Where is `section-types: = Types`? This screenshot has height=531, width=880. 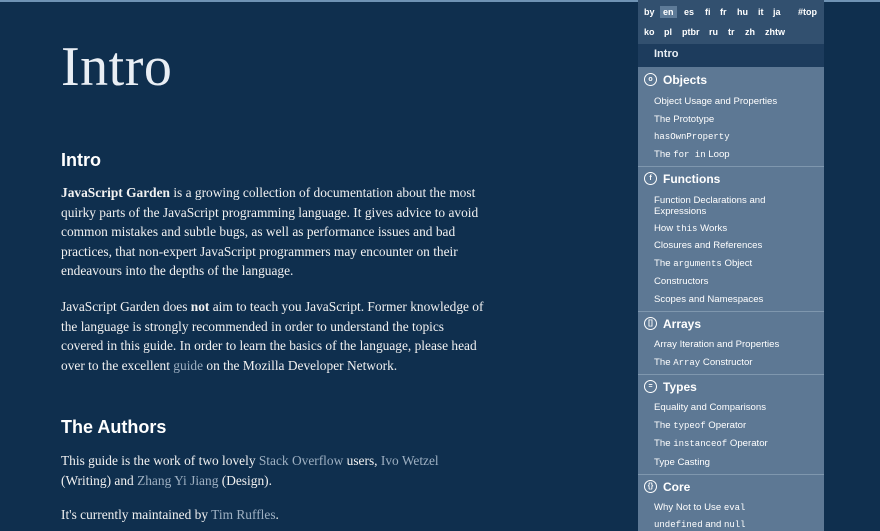 section-types: = Types is located at coordinates (731, 387).